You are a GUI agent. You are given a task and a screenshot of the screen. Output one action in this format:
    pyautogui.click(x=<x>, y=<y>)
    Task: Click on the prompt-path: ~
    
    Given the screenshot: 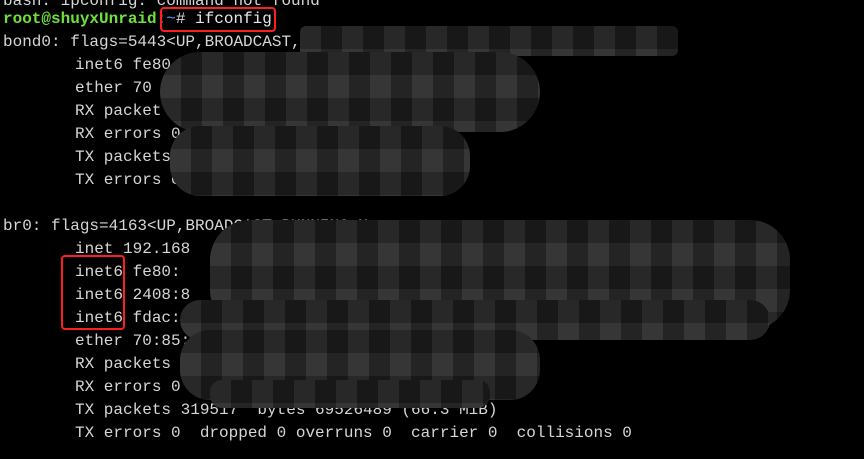 What is the action you would take?
    pyautogui.click(x=171, y=19)
    